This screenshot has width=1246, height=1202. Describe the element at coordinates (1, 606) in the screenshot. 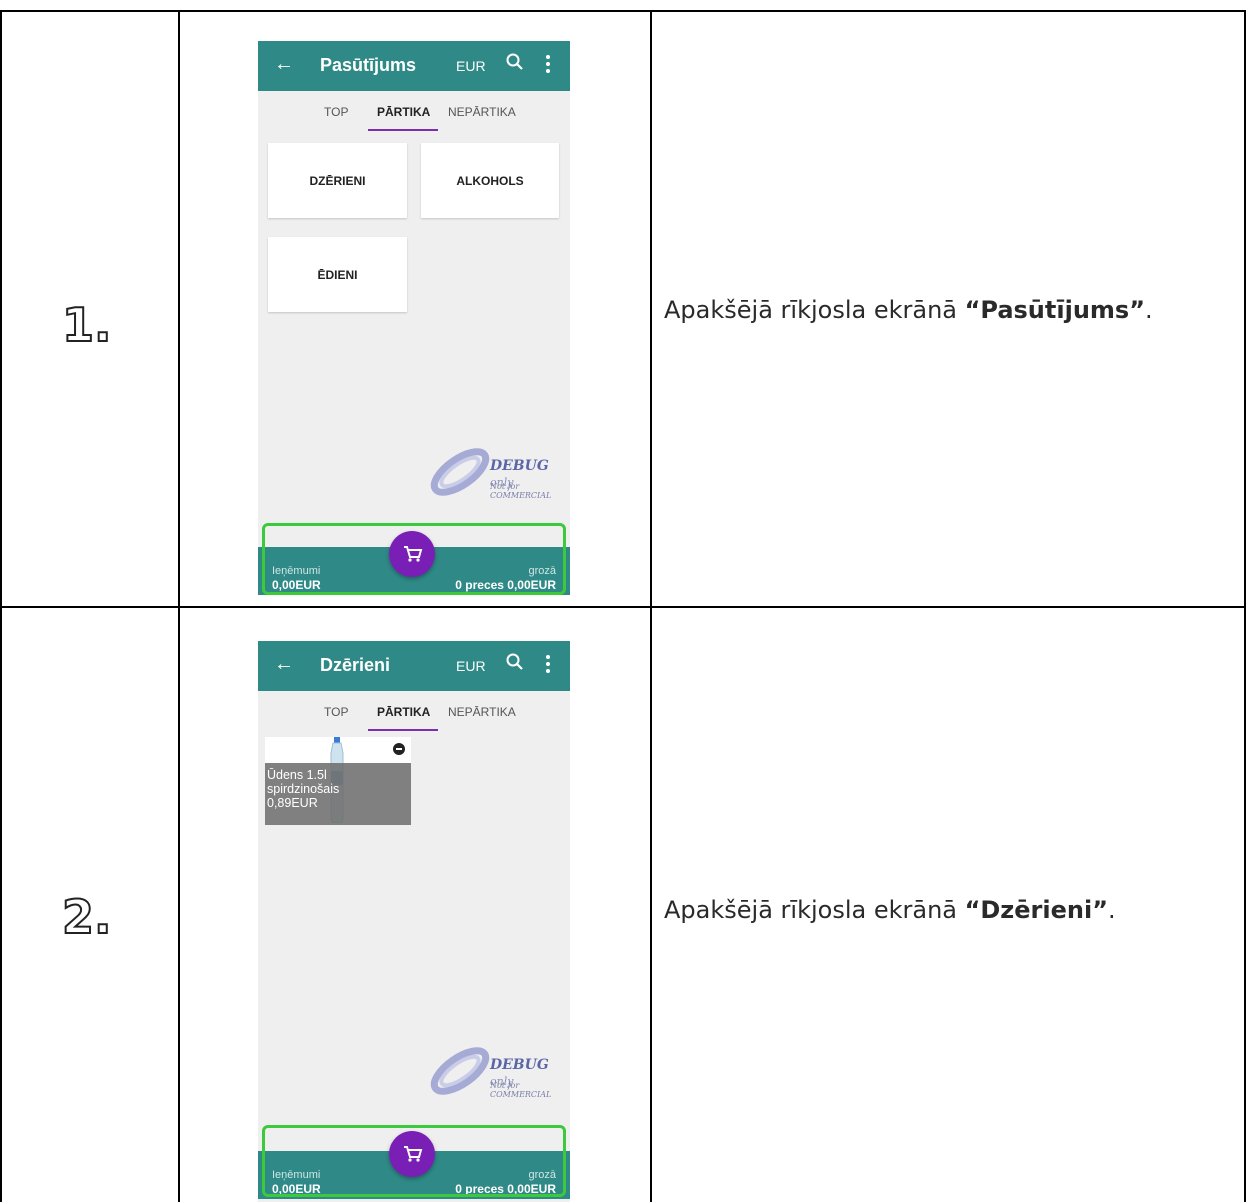

I see `table-border-left` at that location.